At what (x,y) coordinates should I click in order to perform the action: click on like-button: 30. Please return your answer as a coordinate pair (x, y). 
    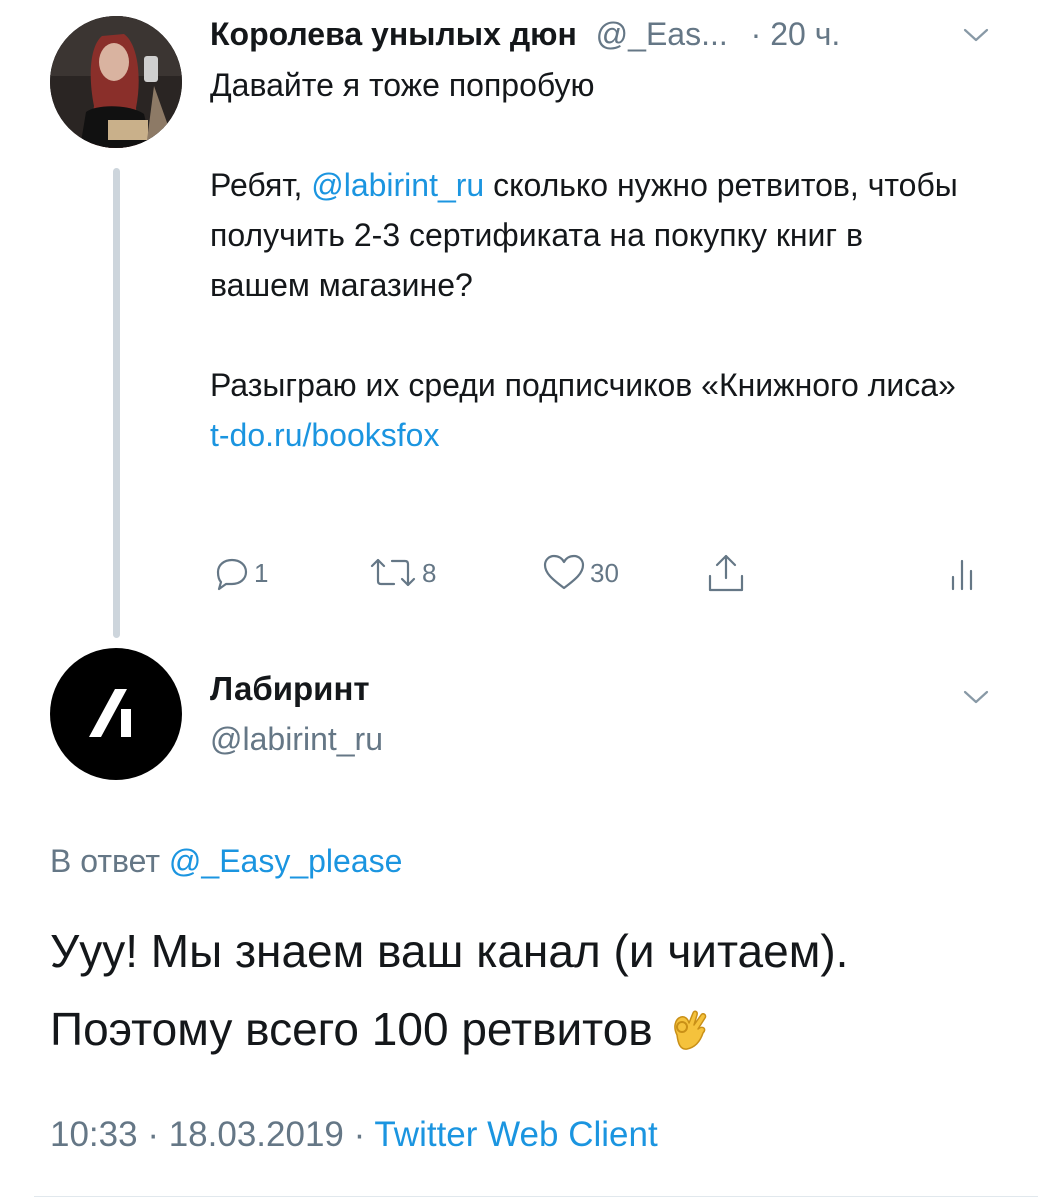
    Looking at the image, I should click on (580, 573).